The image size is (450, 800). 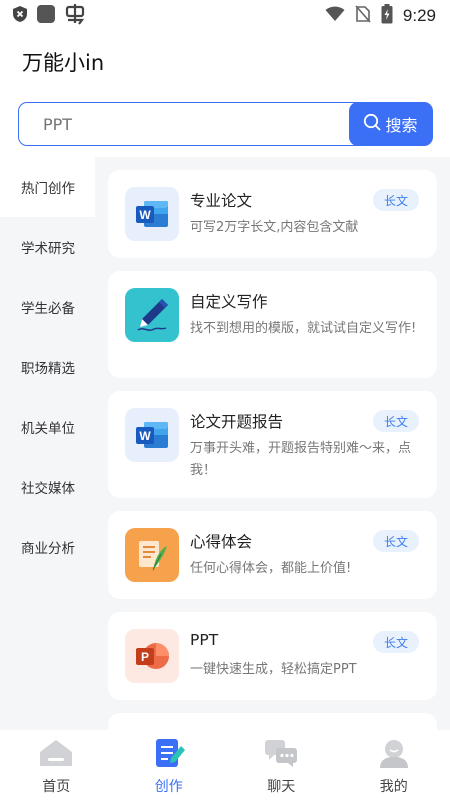 I want to click on app-bar: 万能小in, so click(x=225, y=62).